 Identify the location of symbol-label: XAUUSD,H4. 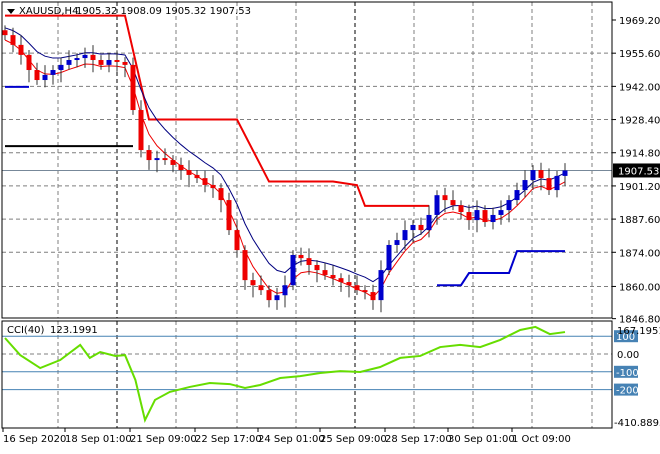
(48, 11).